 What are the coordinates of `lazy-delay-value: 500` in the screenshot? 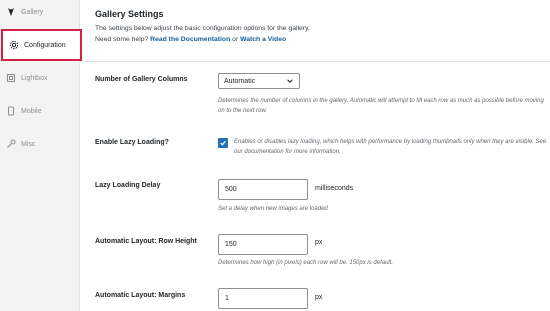 It's located at (231, 189).